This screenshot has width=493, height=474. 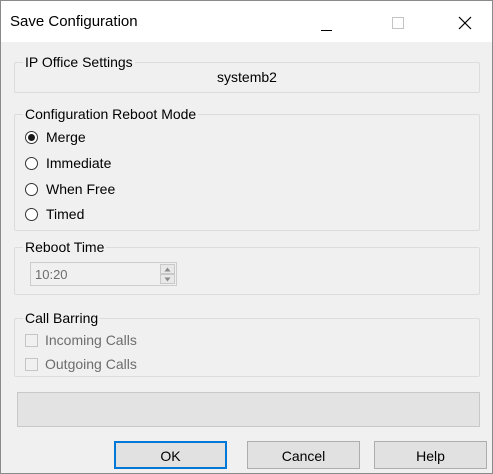 What do you see at coordinates (430, 455) in the screenshot?
I see `help-button: Help` at bounding box center [430, 455].